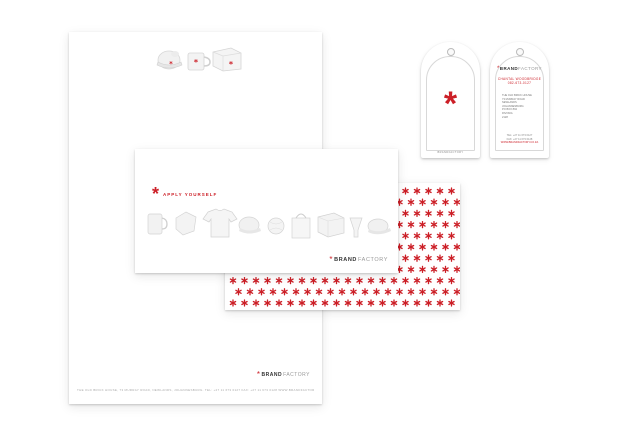  I want to click on brand-asterisk: *, so click(258, 374).